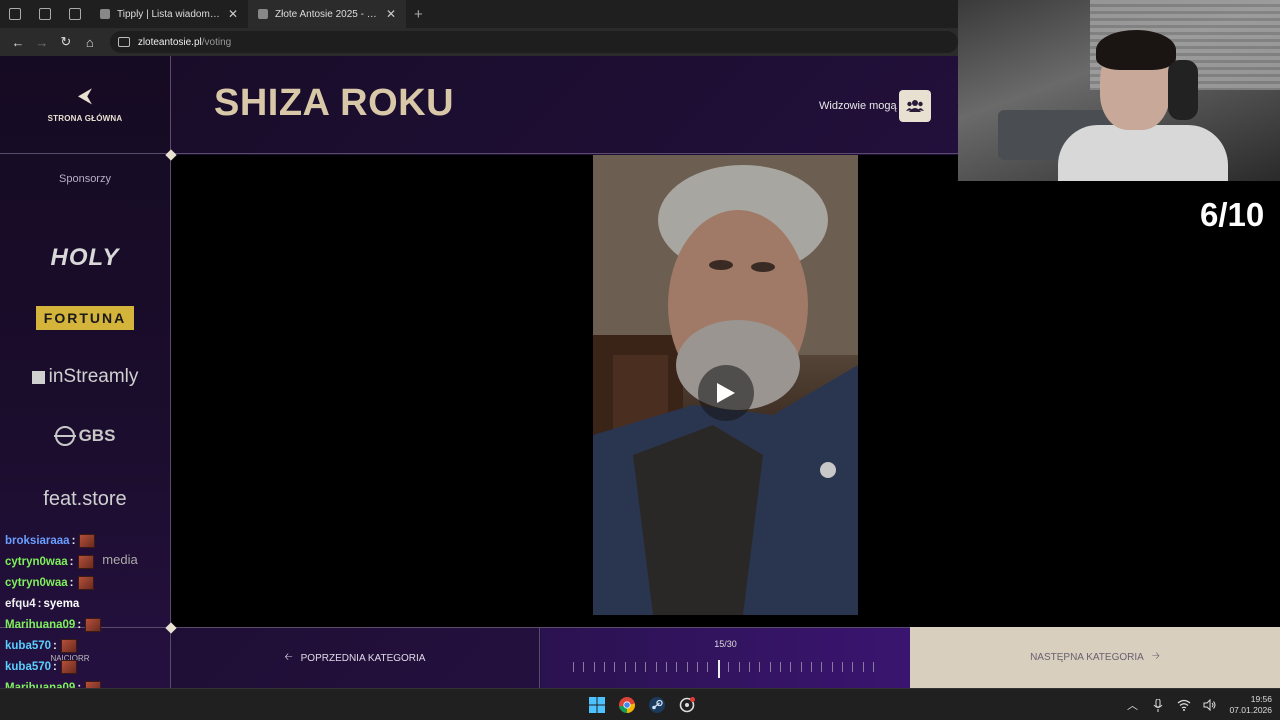 The image size is (1280, 720). What do you see at coordinates (1087, 657) in the screenshot?
I see `next-category-label: NASTĘPNA KATEGORIA` at bounding box center [1087, 657].